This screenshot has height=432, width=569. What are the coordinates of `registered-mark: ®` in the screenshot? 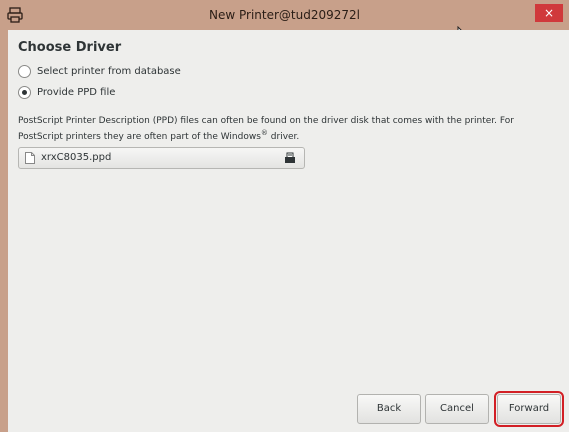 It's located at (264, 133).